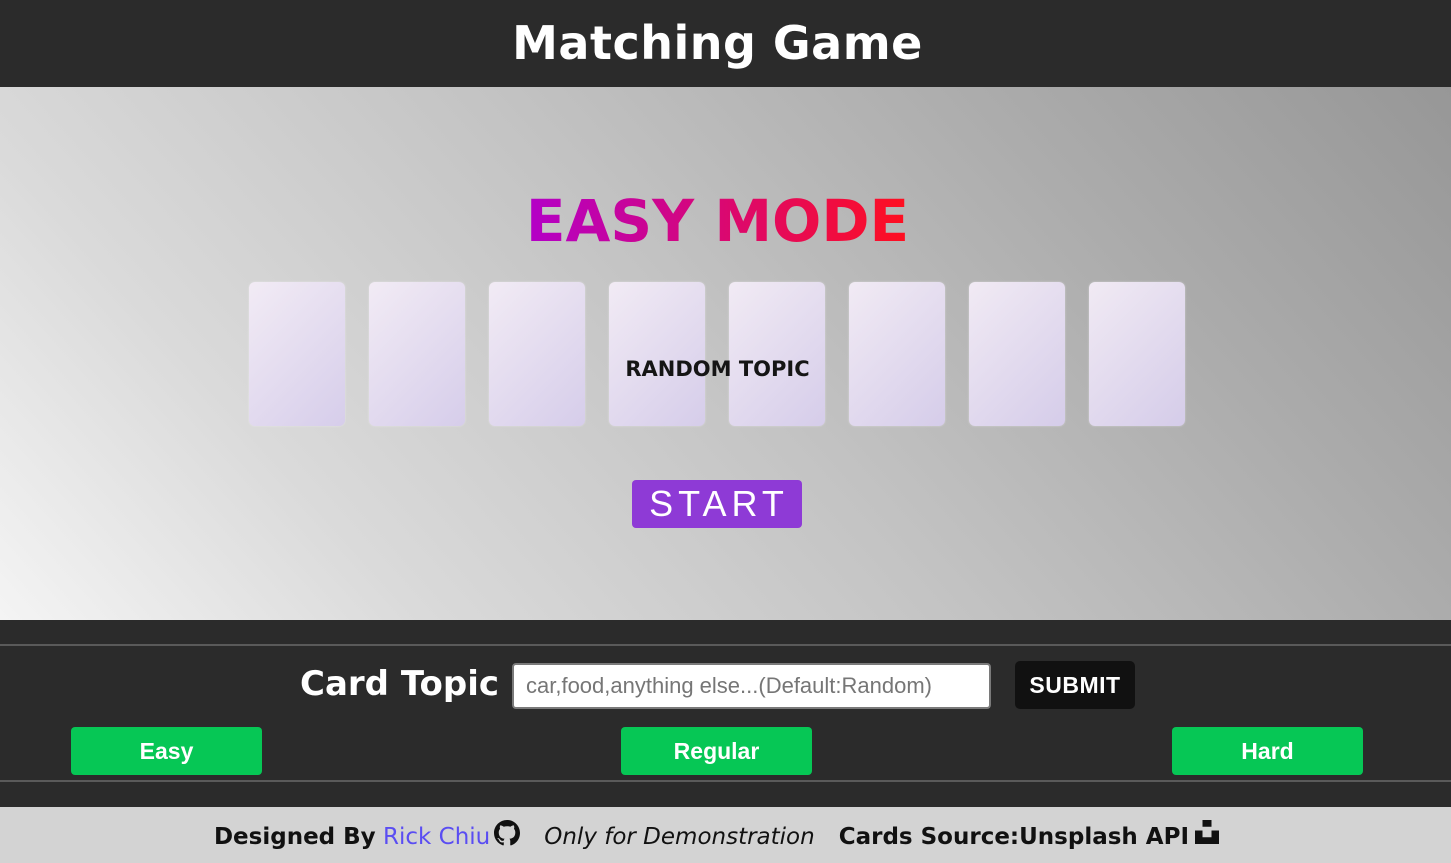 Image resolution: width=1451 pixels, height=863 pixels. I want to click on card-topic-input, so click(751, 686).